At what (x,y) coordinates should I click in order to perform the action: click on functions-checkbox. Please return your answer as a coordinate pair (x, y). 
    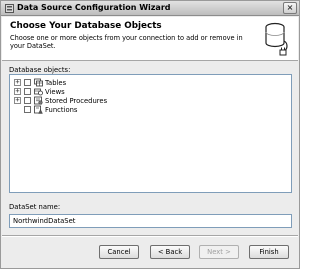
    Looking at the image, I should click on (27, 109).